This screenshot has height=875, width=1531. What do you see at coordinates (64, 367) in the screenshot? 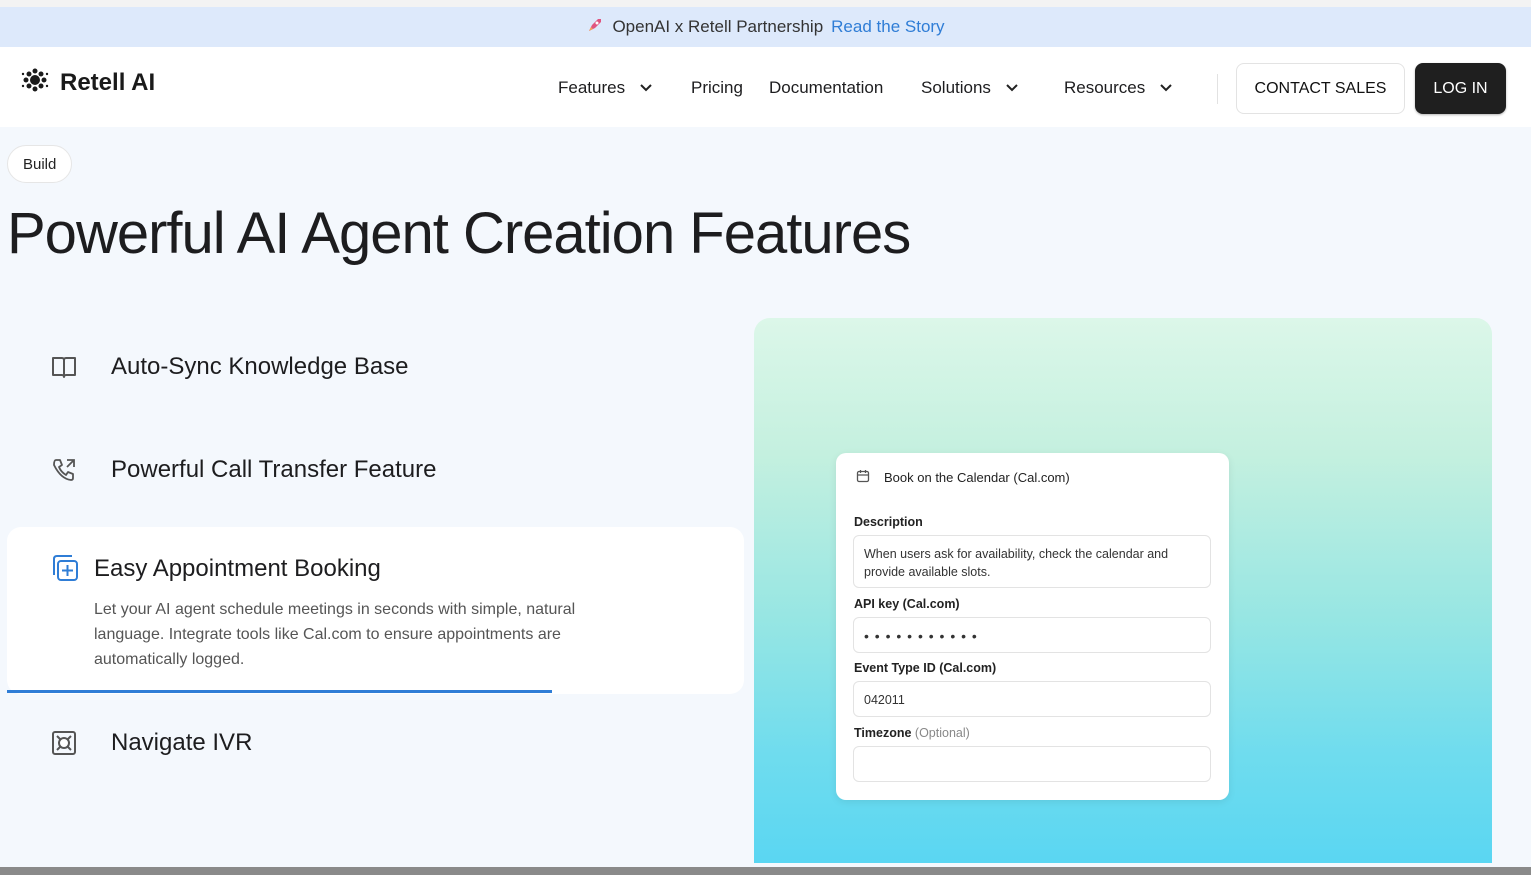
I see `book-icon` at bounding box center [64, 367].